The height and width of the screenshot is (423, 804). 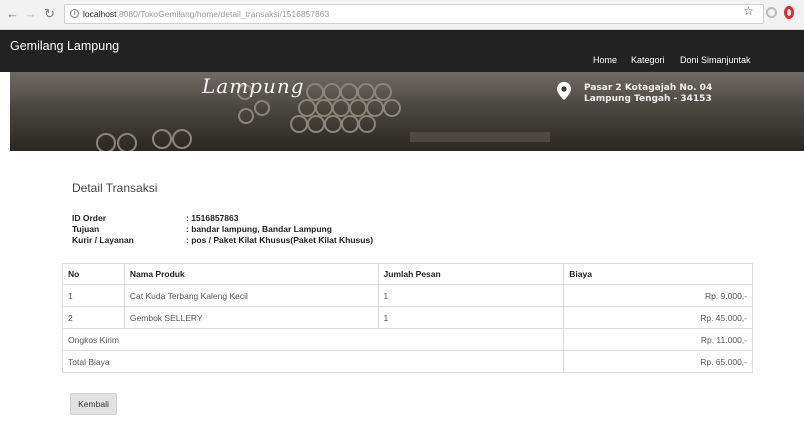 I want to click on total-row: Total Biaya Rp. 65.000,-, so click(x=407, y=361).